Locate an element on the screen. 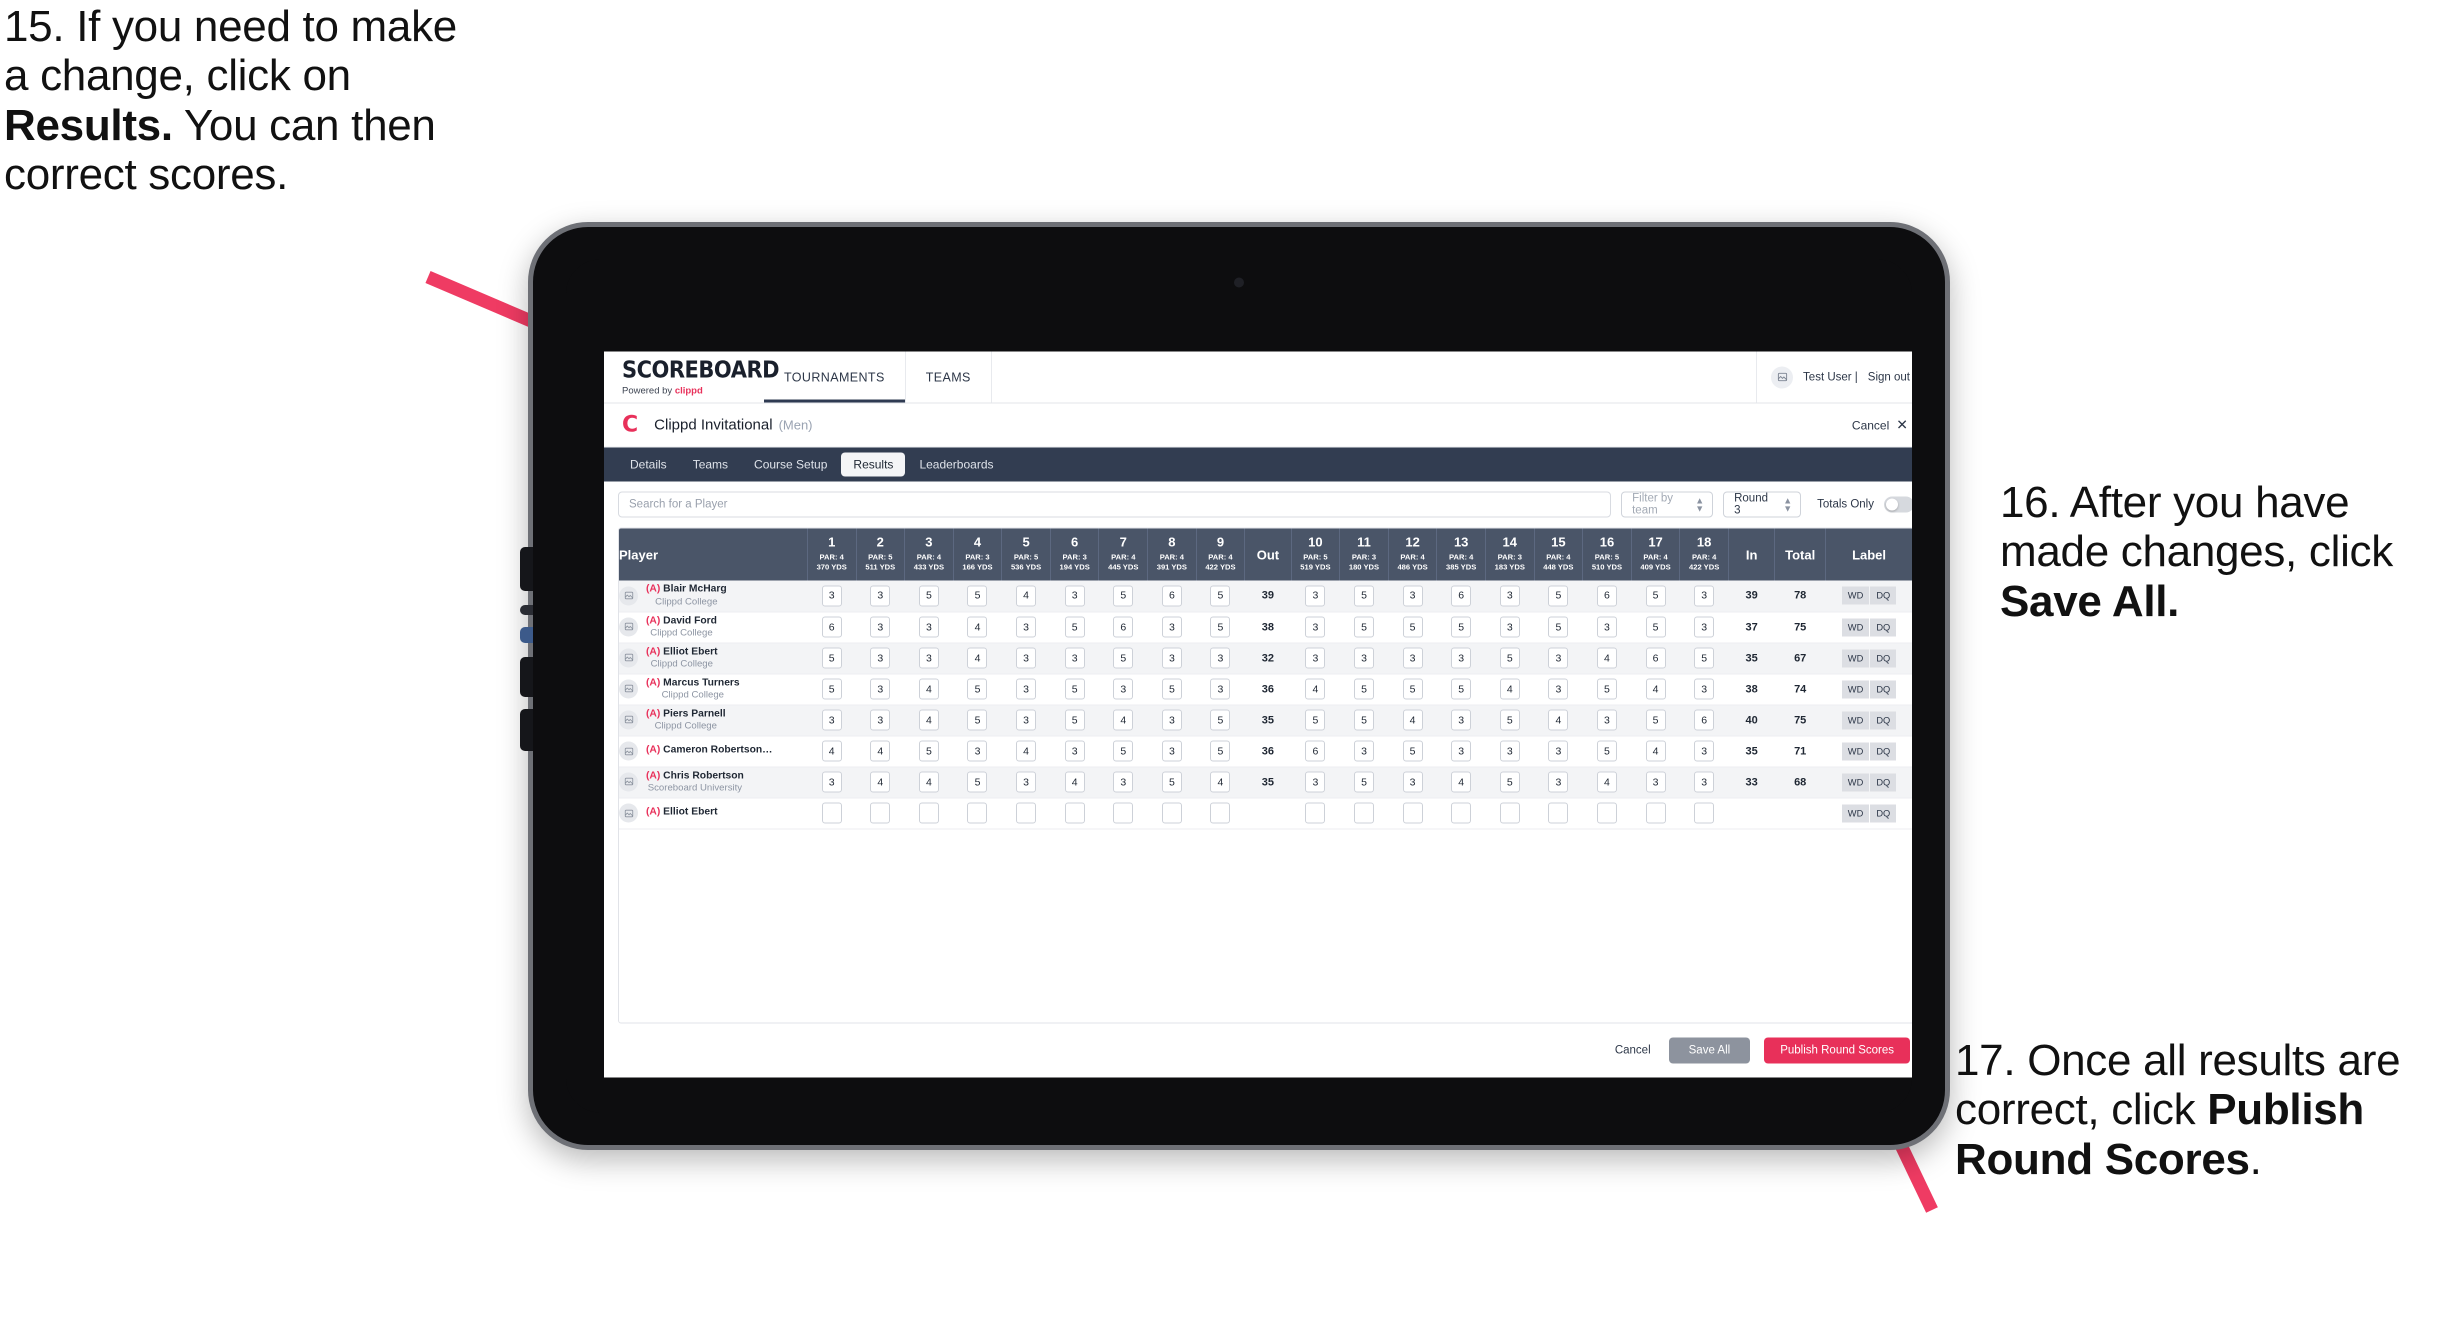 Image resolution: width=2464 pixels, height=1326 pixels. score-cell-hole-7: 3 is located at coordinates (1123, 689).